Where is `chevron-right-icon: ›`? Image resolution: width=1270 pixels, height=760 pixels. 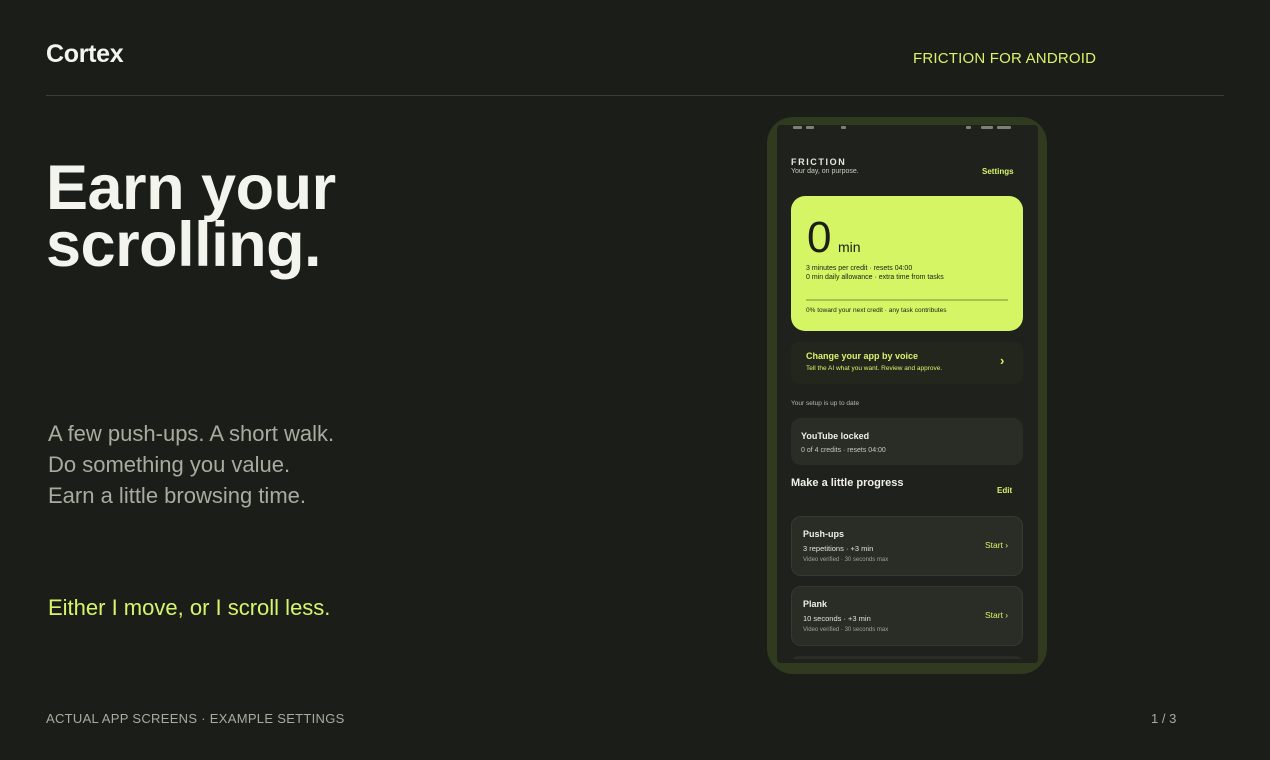
chevron-right-icon: › is located at coordinates (1002, 360).